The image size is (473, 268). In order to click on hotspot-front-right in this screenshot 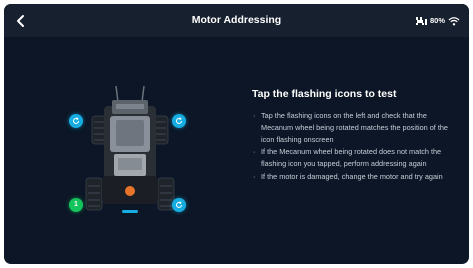, I will do `click(179, 121)`.